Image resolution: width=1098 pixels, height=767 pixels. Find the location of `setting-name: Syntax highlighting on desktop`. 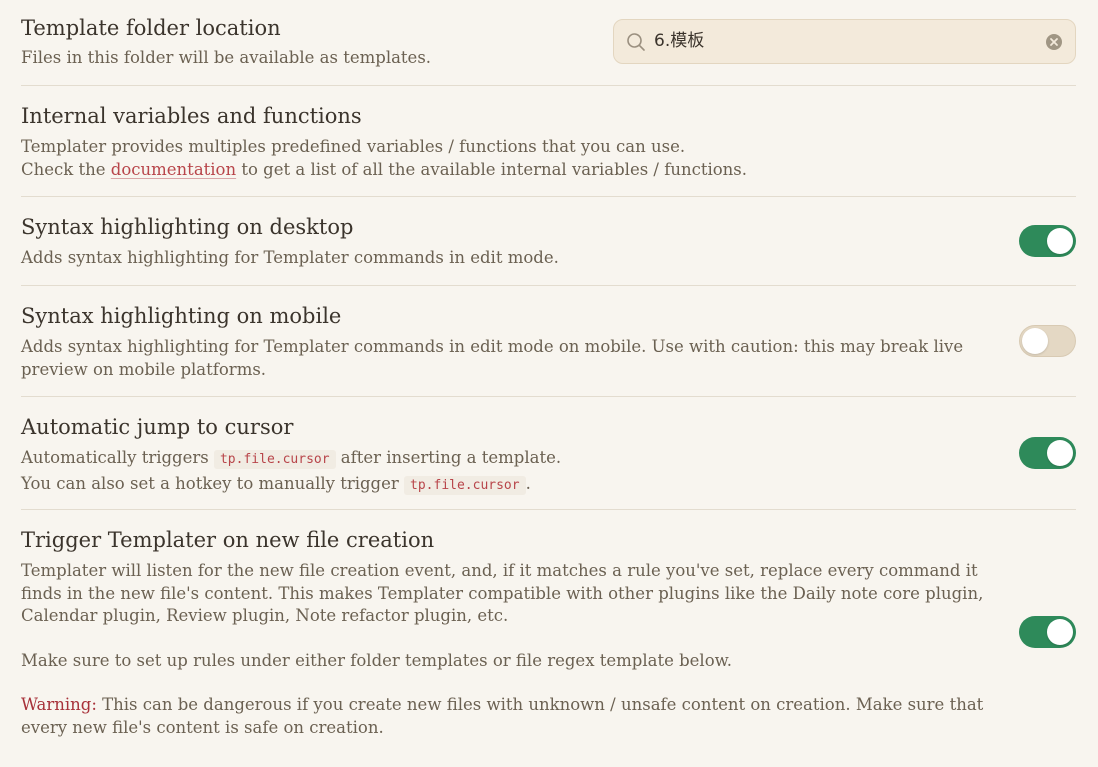

setting-name: Syntax highlighting on desktop is located at coordinates (187, 227).